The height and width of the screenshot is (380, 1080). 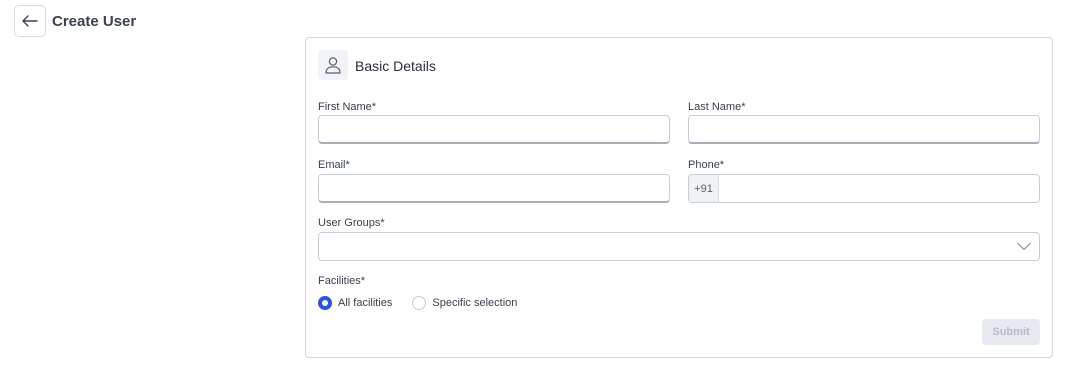 I want to click on phone-label: Phone*, so click(x=706, y=165).